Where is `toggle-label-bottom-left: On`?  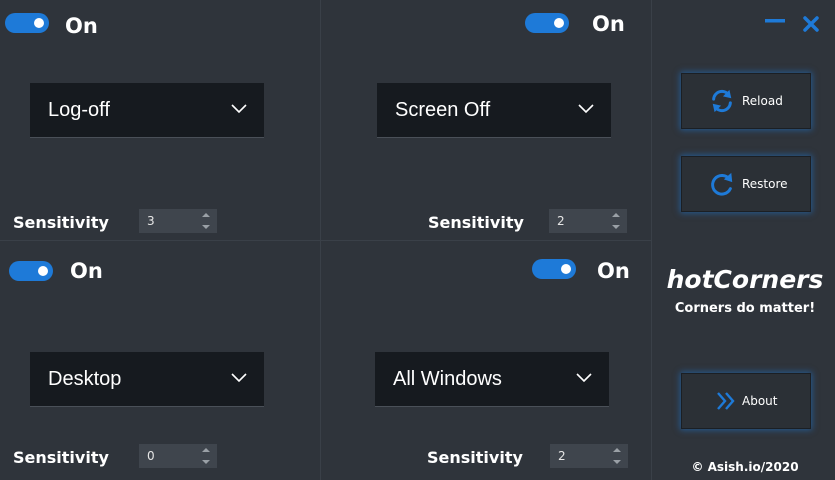
toggle-label-bottom-left: On is located at coordinates (86, 271).